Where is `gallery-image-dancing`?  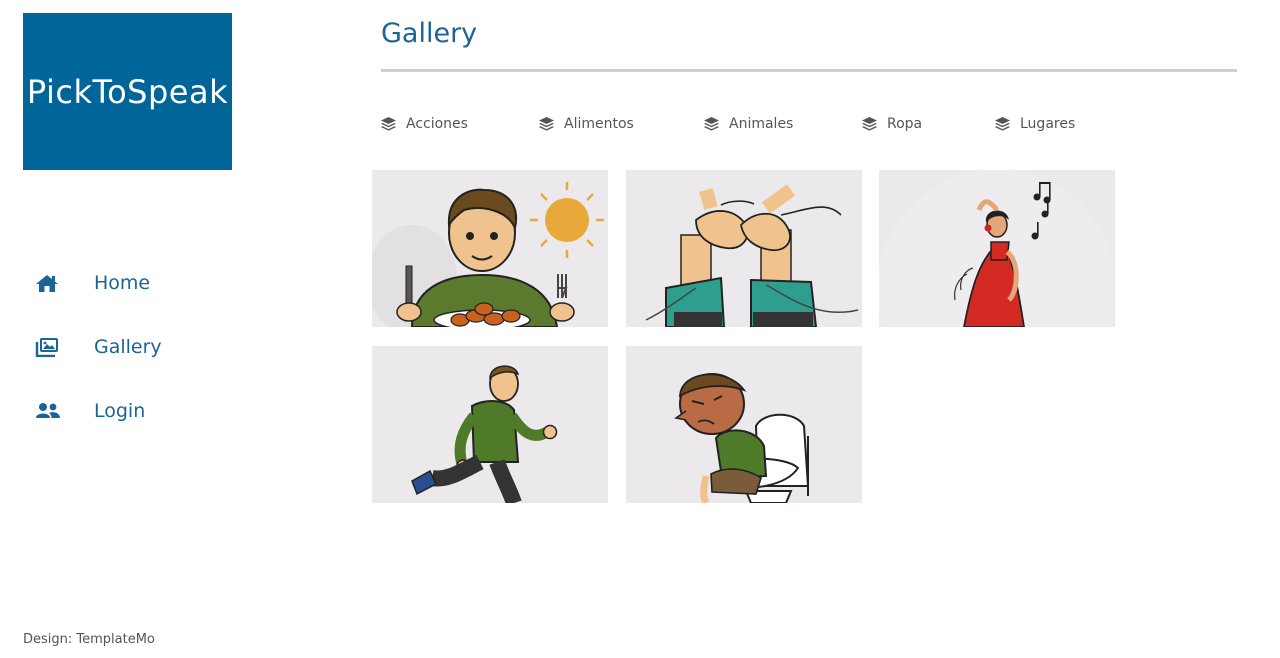 gallery-image-dancing is located at coordinates (997, 248).